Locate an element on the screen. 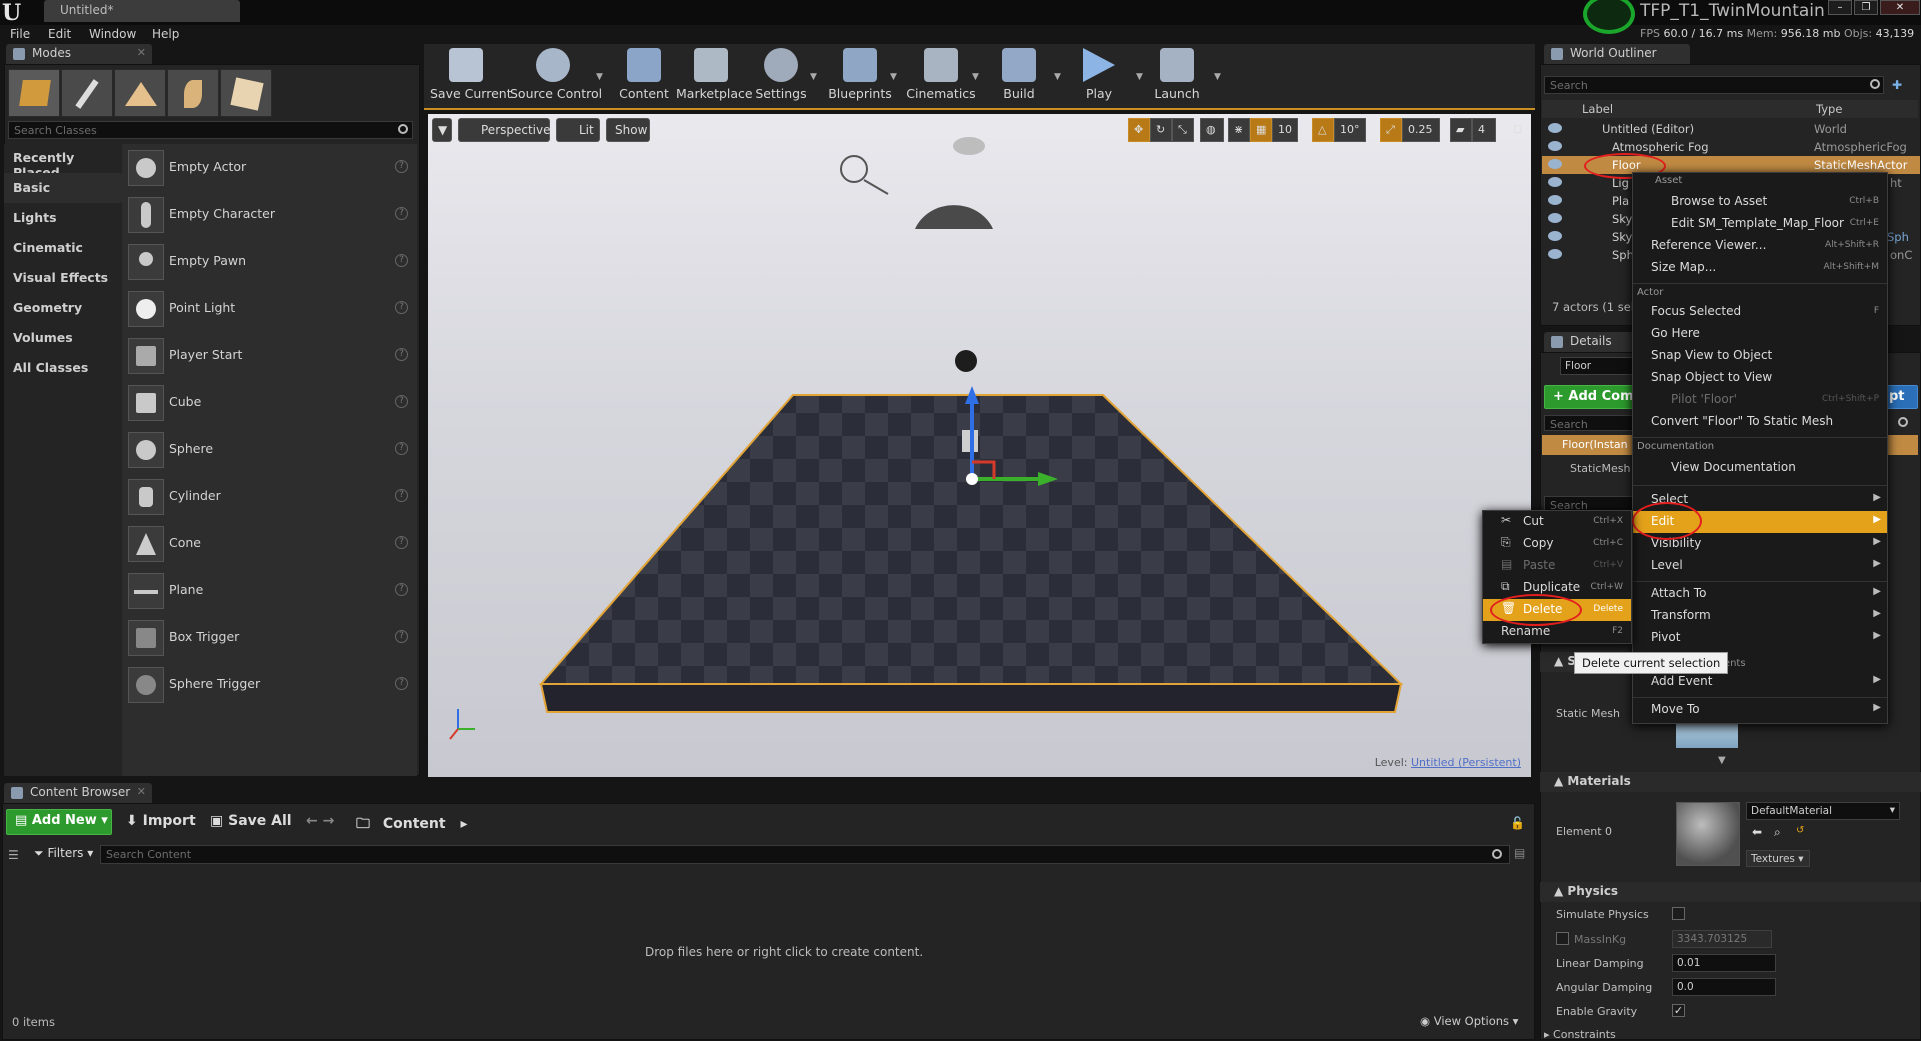 The image size is (1921, 1041). show-button: Show is located at coordinates (628, 130).